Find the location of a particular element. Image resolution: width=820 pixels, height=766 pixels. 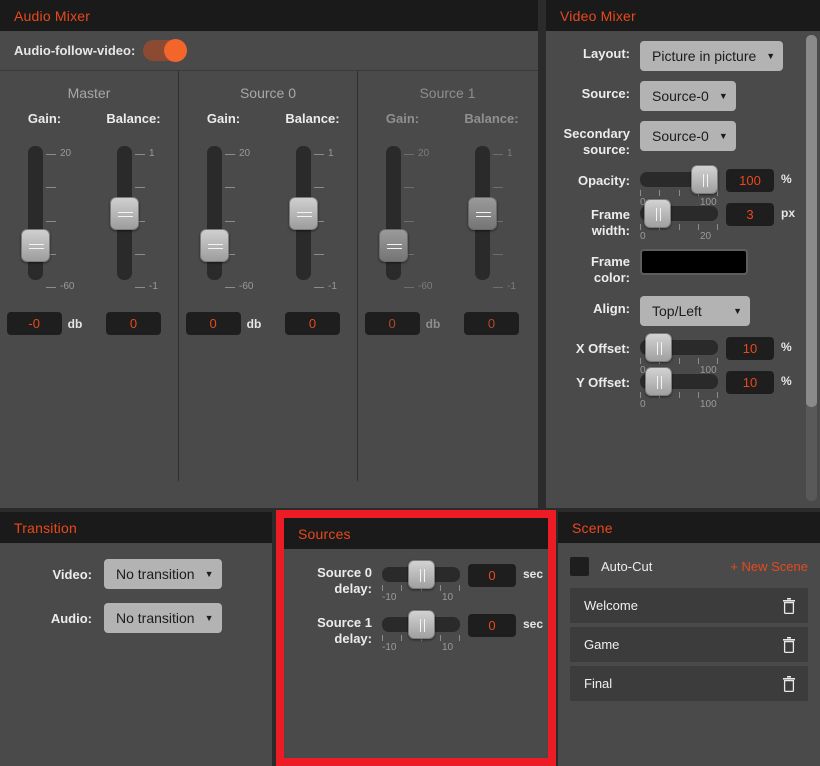

auto-cut-checkbox is located at coordinates (579, 566).